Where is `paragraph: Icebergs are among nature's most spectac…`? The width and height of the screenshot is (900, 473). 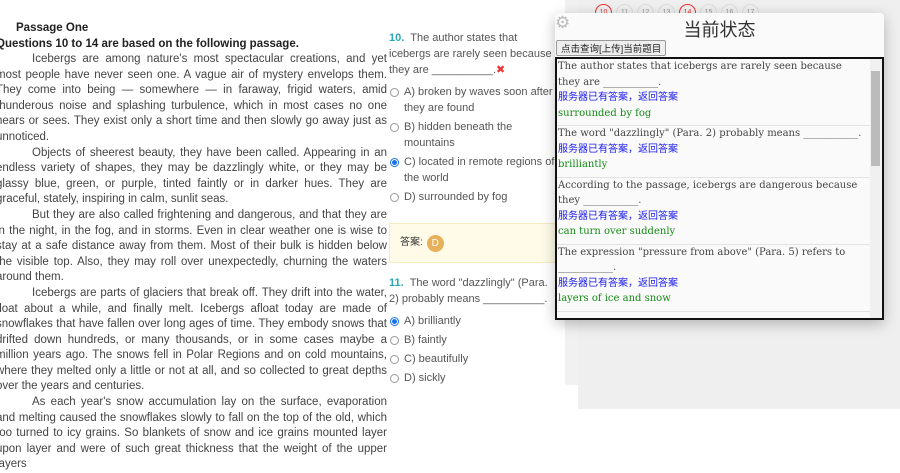
paragraph: Icebergs are among nature's most spectac… is located at coordinates (193, 98).